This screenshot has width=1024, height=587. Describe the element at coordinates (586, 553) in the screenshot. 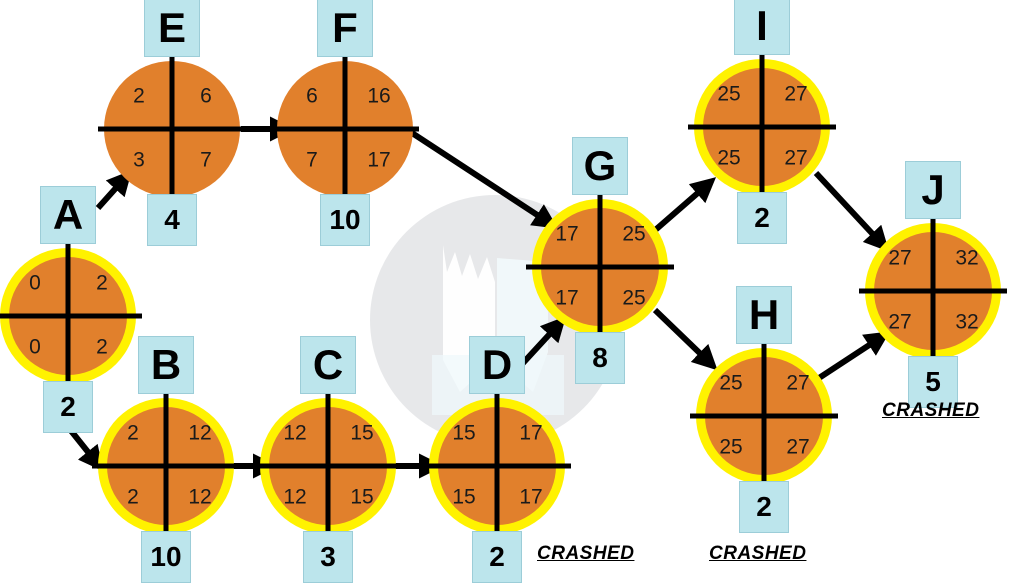

I see `crashed-label-d: CRASHED` at that location.